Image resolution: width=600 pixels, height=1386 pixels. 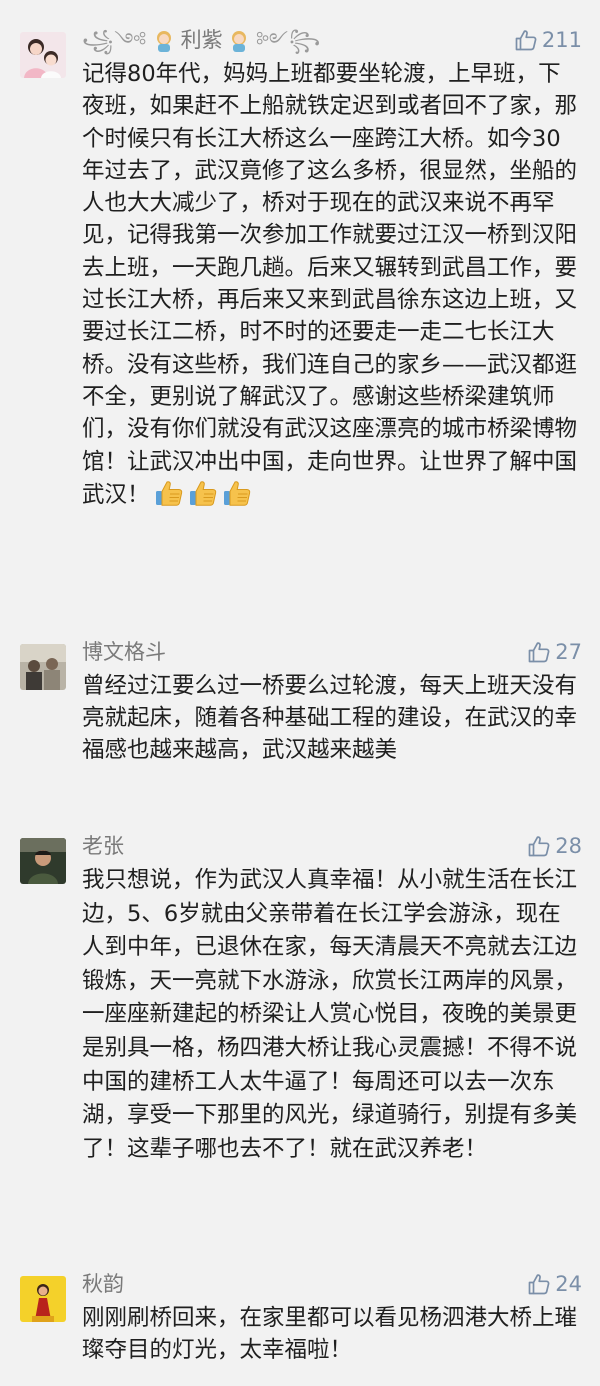 I want to click on like-count: 24, so click(x=568, y=1284).